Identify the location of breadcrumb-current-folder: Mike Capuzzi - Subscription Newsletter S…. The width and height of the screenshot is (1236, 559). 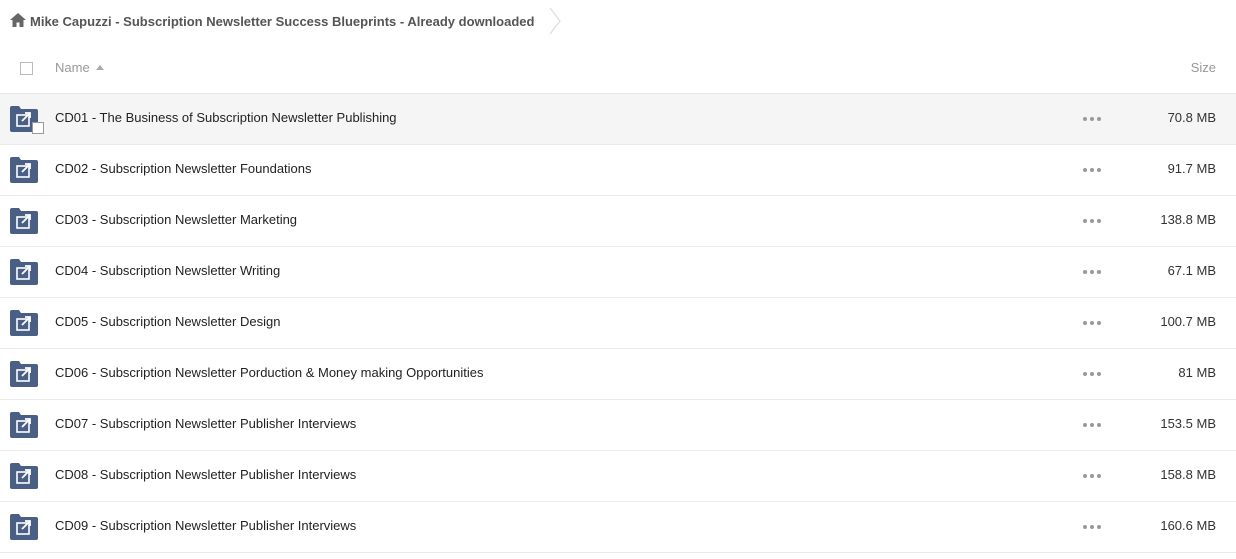
(282, 21).